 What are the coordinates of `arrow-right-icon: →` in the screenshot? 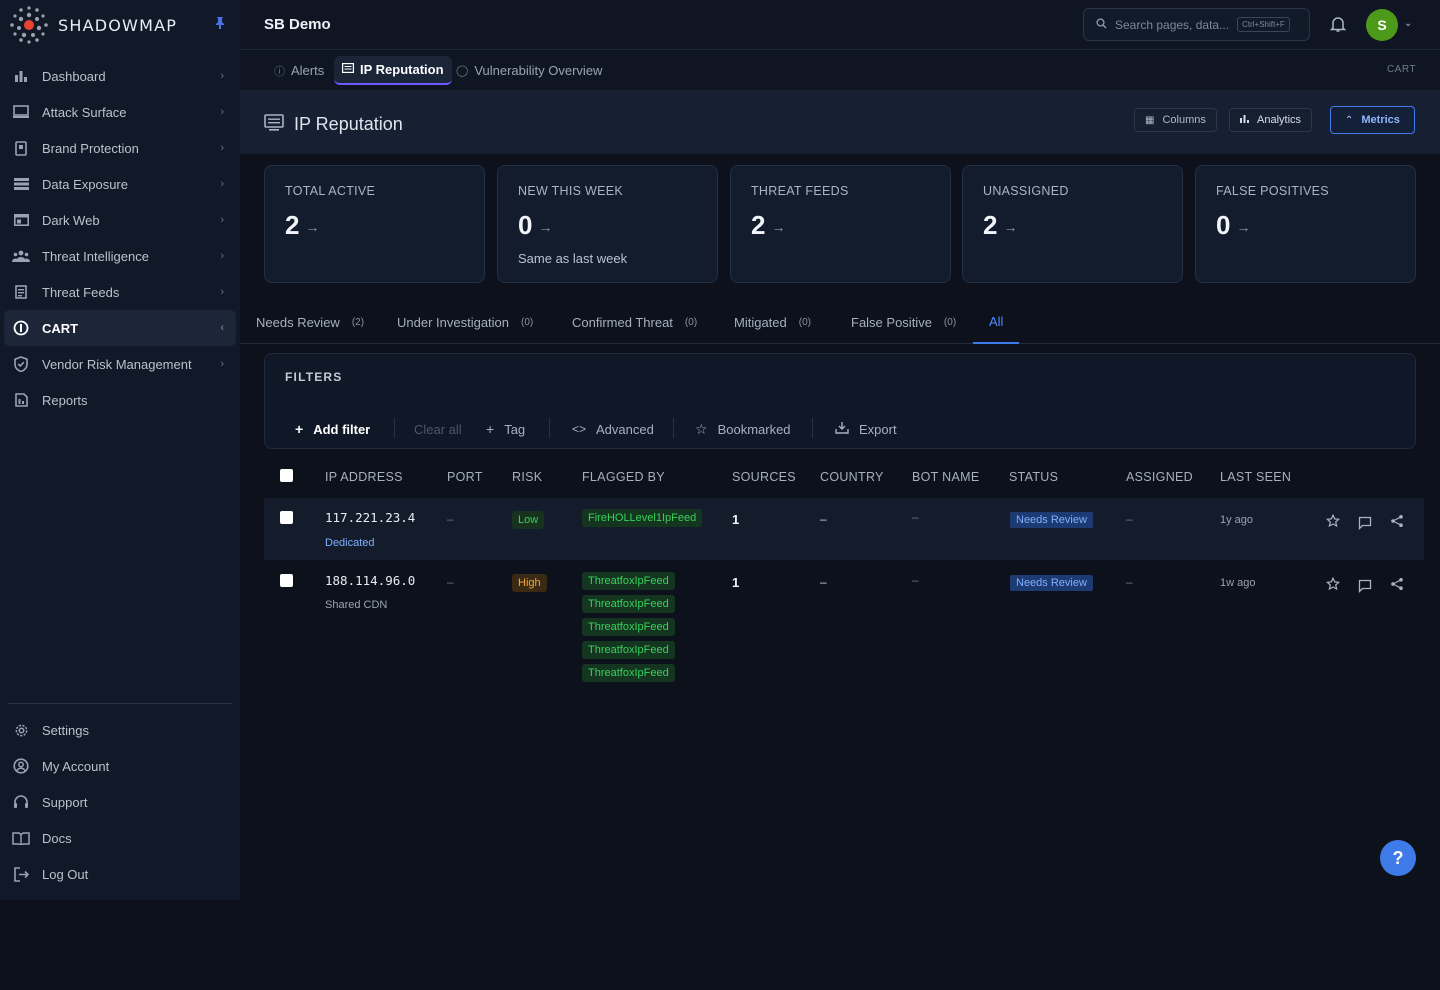 It's located at (312, 227).